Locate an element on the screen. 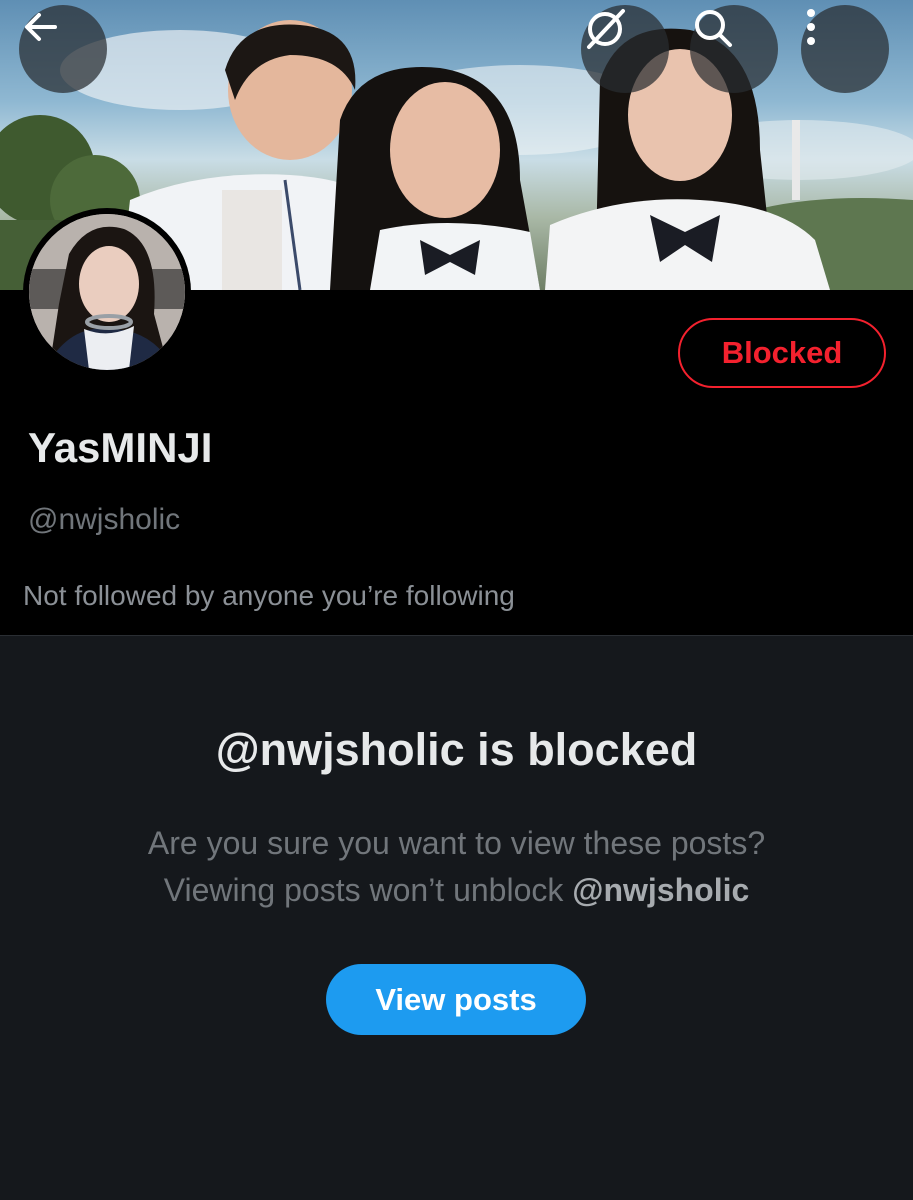  search-button is located at coordinates (734, 49).